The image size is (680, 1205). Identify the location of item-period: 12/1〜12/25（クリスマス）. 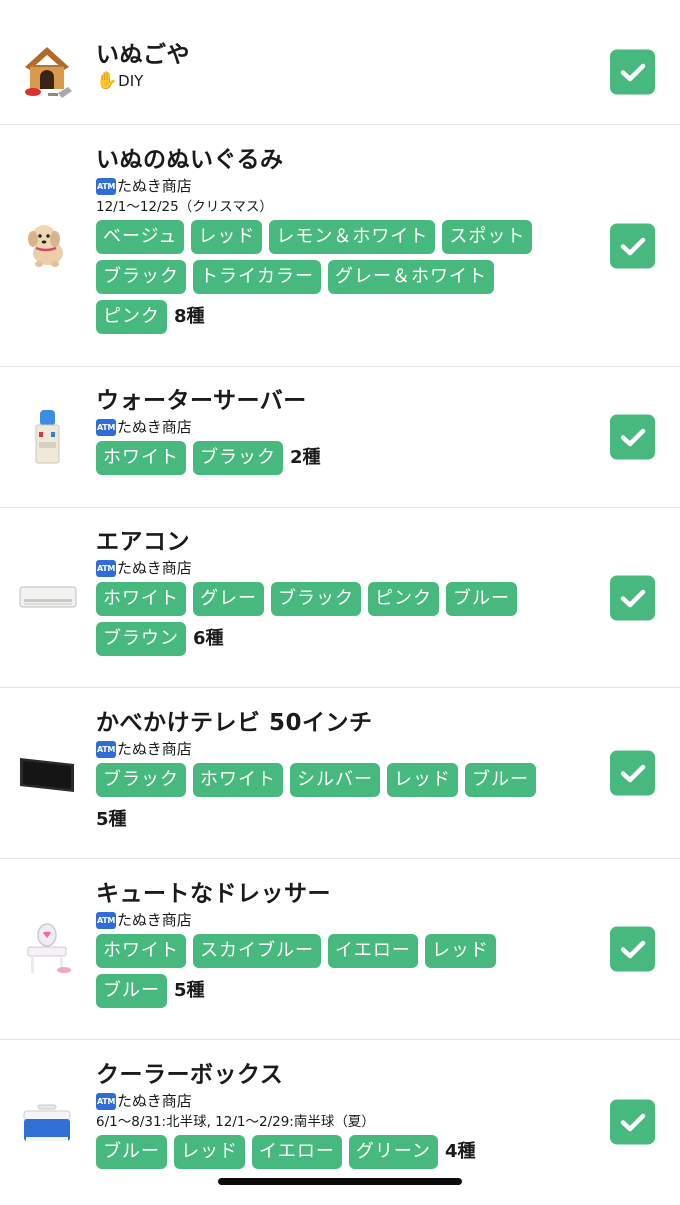
(184, 207).